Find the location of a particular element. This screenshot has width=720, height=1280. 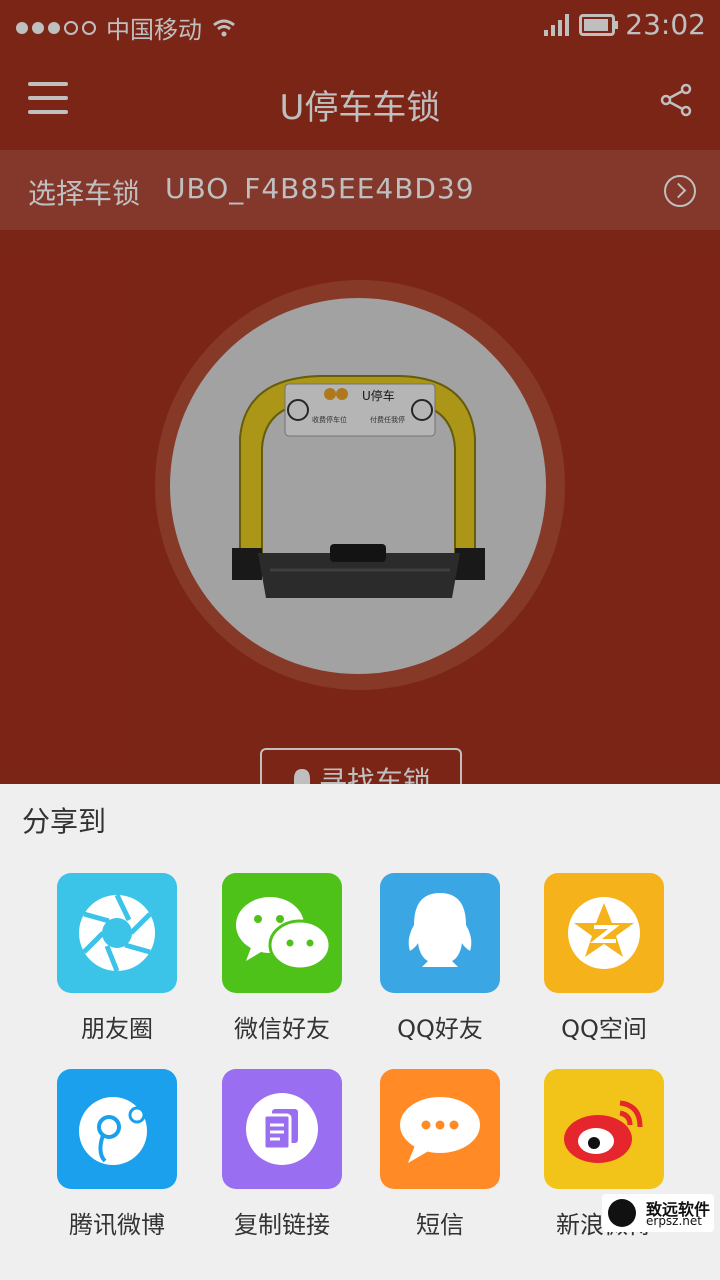

clock: 23:02 is located at coordinates (665, 24).